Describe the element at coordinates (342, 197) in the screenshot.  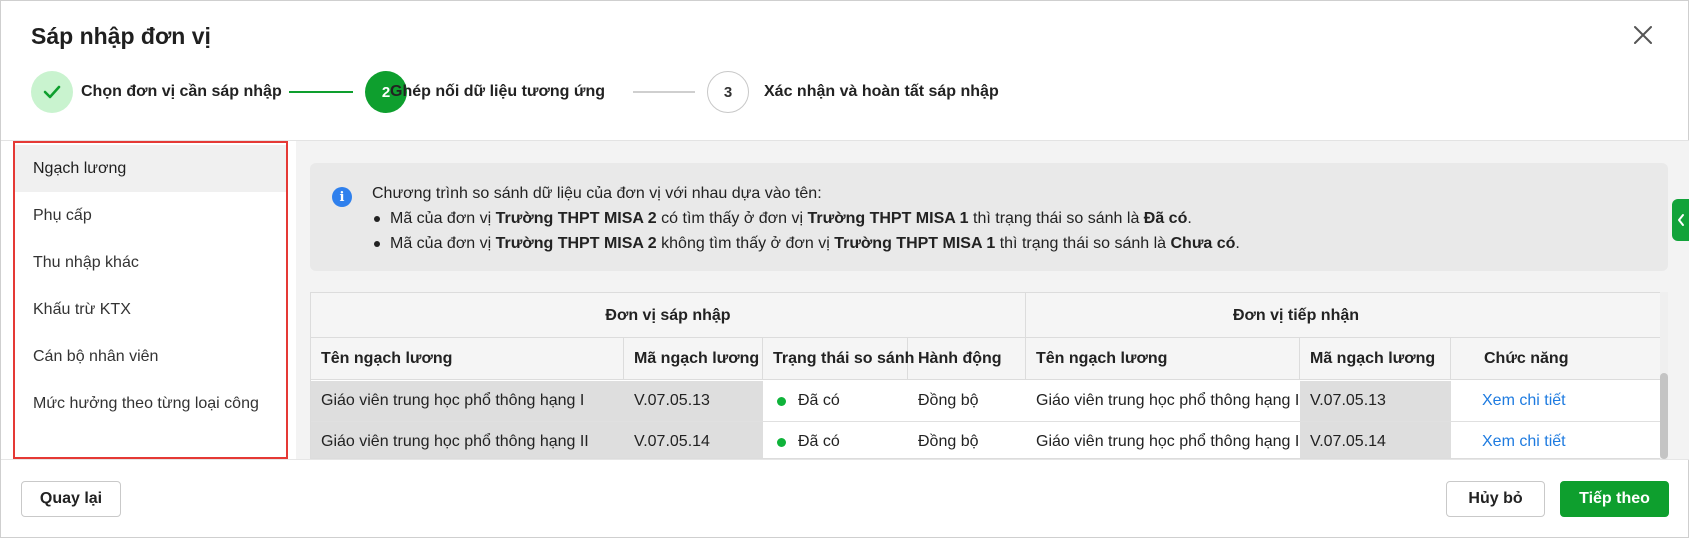
I see `info-icon: i` at that location.